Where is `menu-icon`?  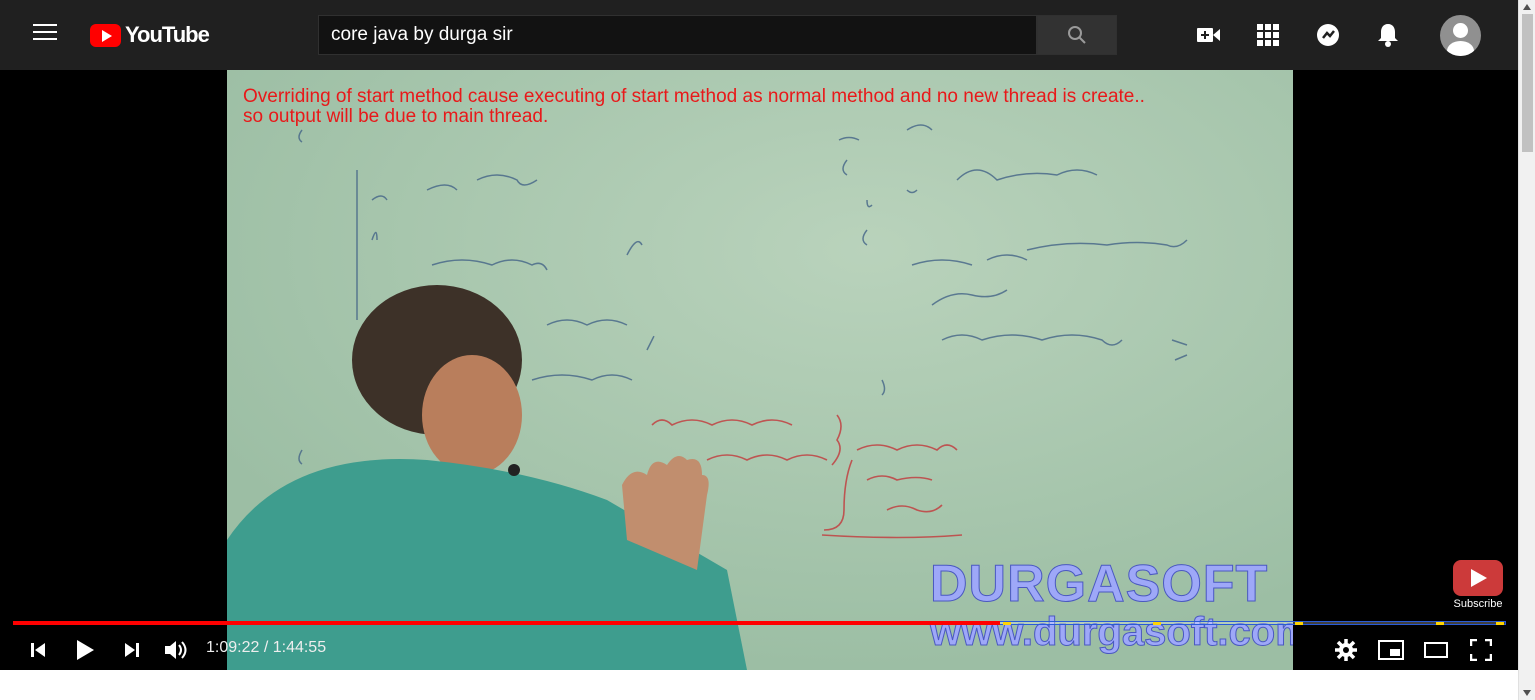 menu-icon is located at coordinates (45, 35).